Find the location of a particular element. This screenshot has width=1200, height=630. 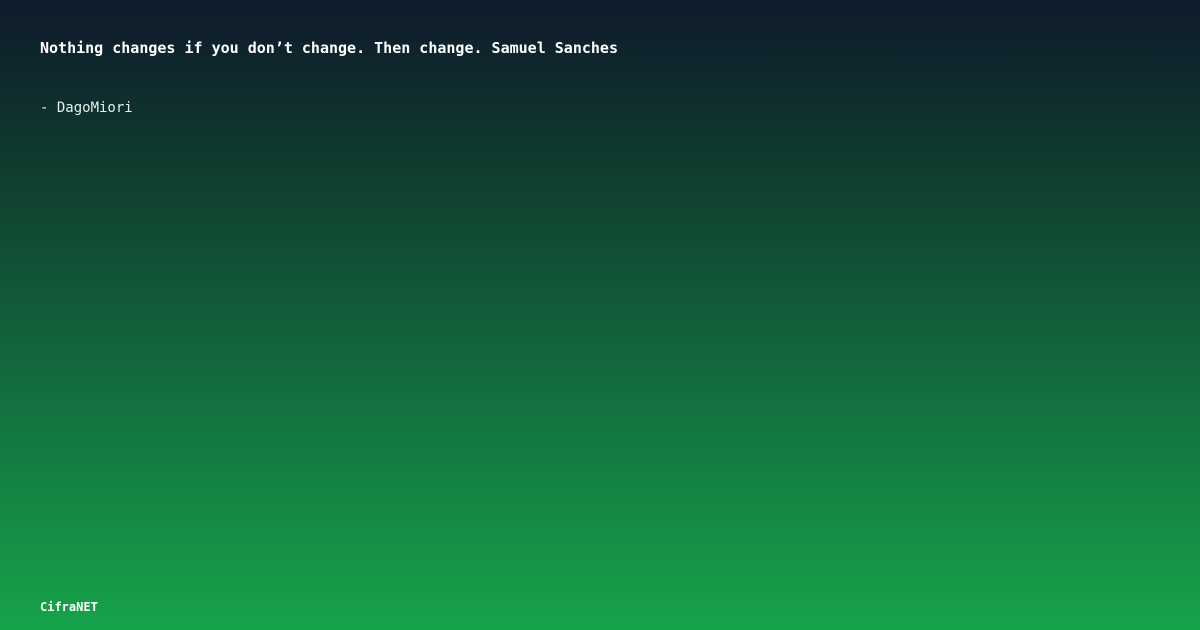

quote-author: - DagoMiori is located at coordinates (86, 108).